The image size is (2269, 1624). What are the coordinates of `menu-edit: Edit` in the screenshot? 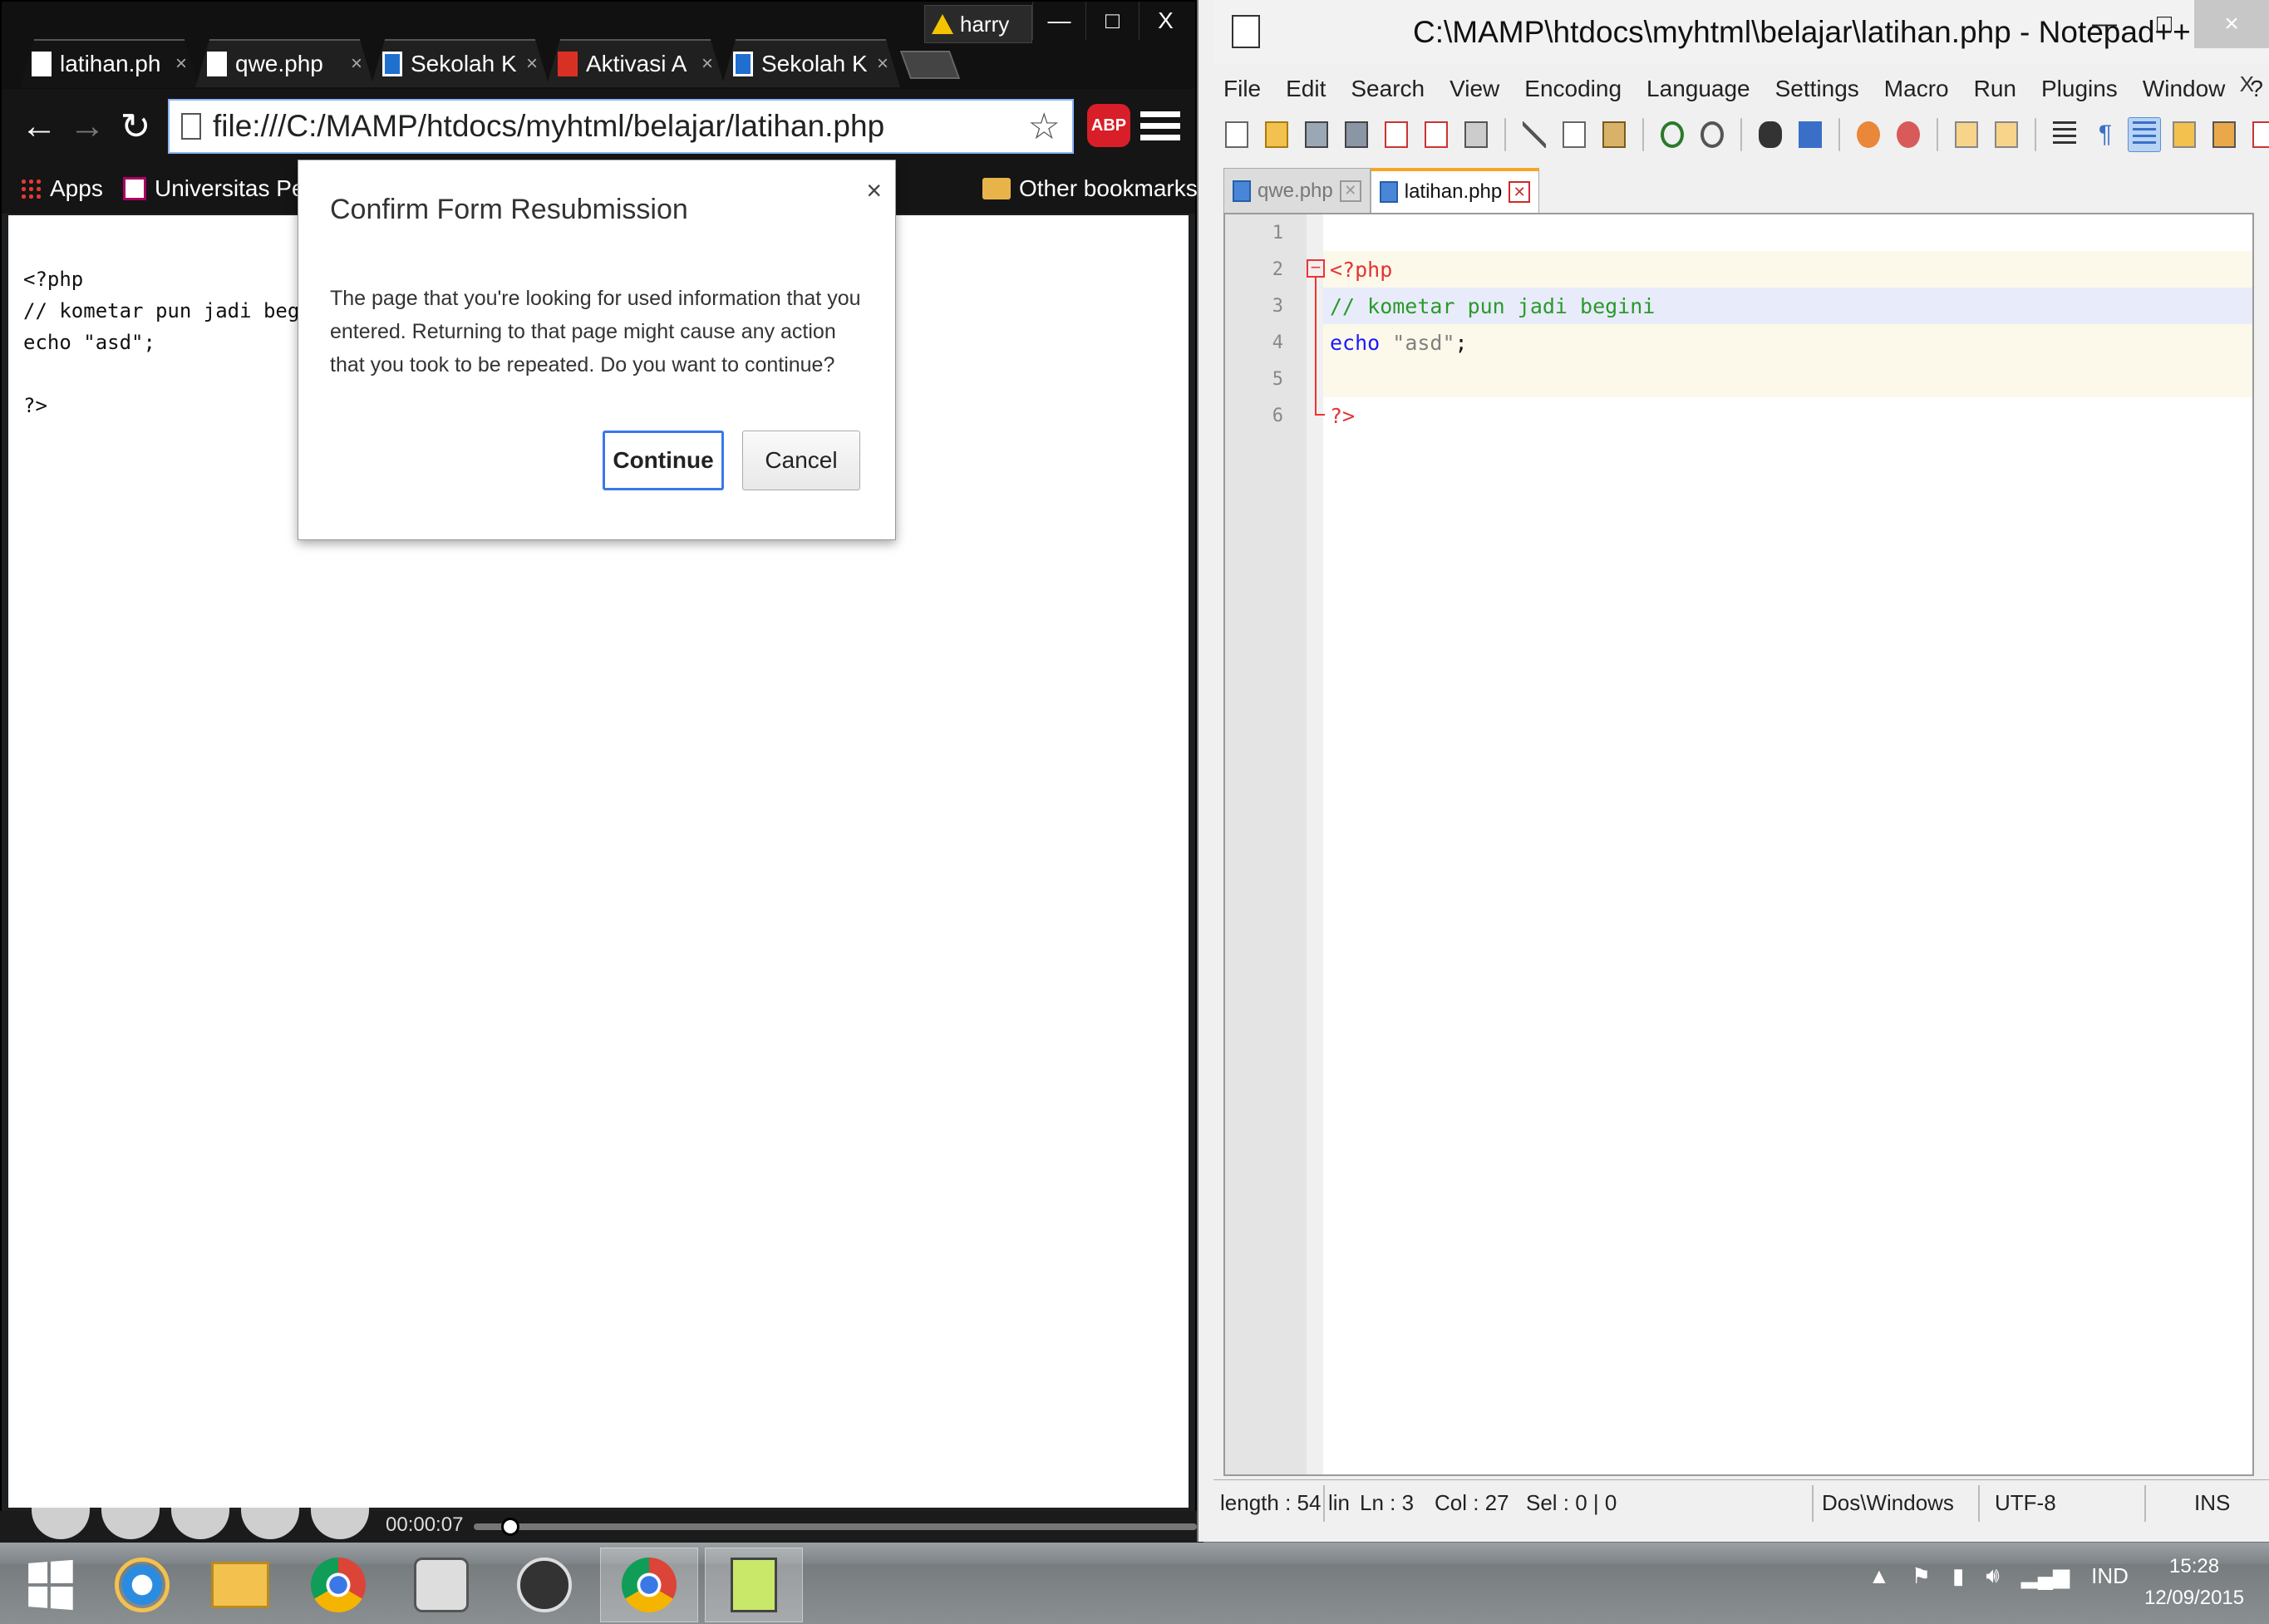 It's located at (1306, 89).